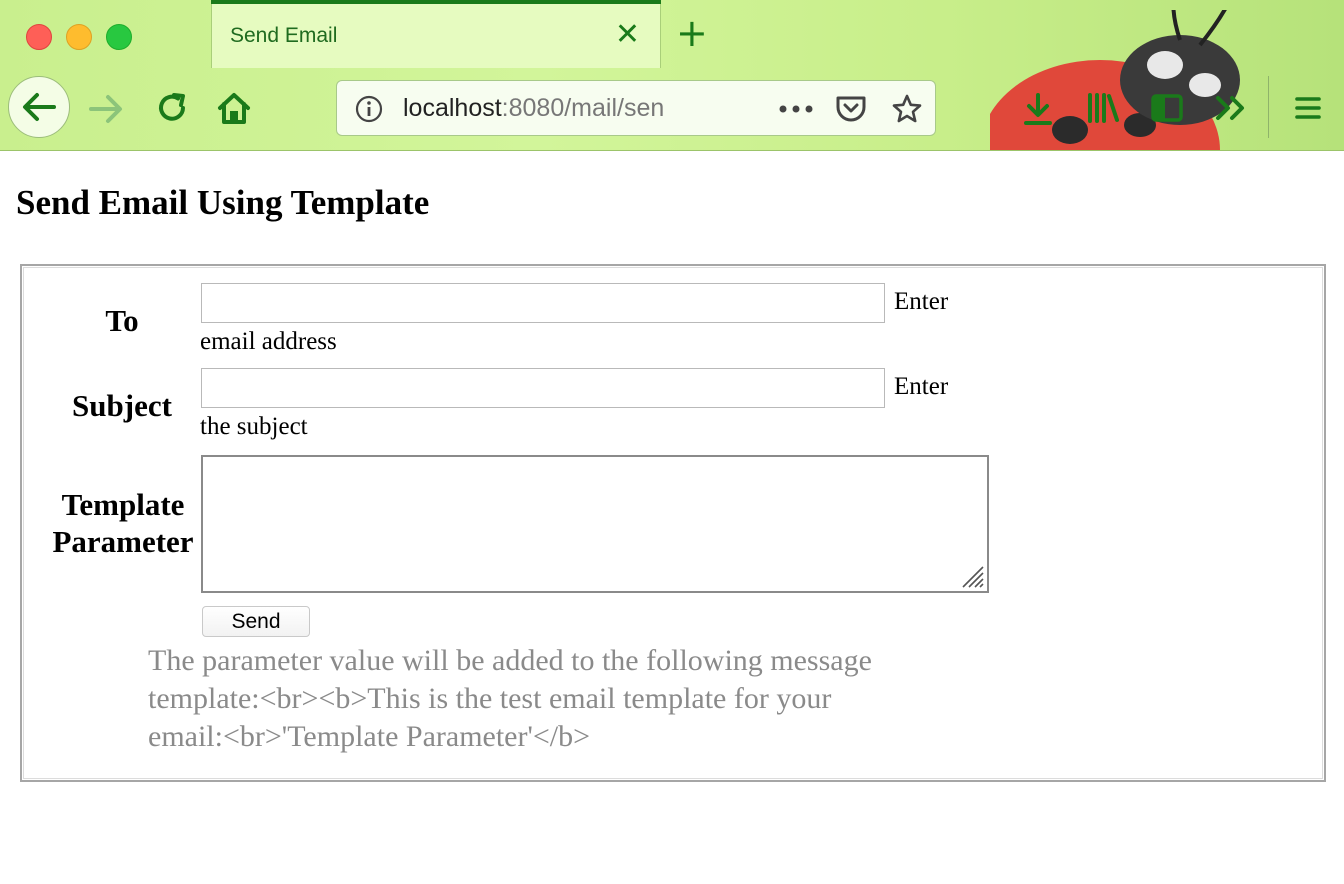 Image resolution: width=1344 pixels, height=884 pixels. What do you see at coordinates (921, 301) in the screenshot?
I see `to-hint-line1: Enter` at bounding box center [921, 301].